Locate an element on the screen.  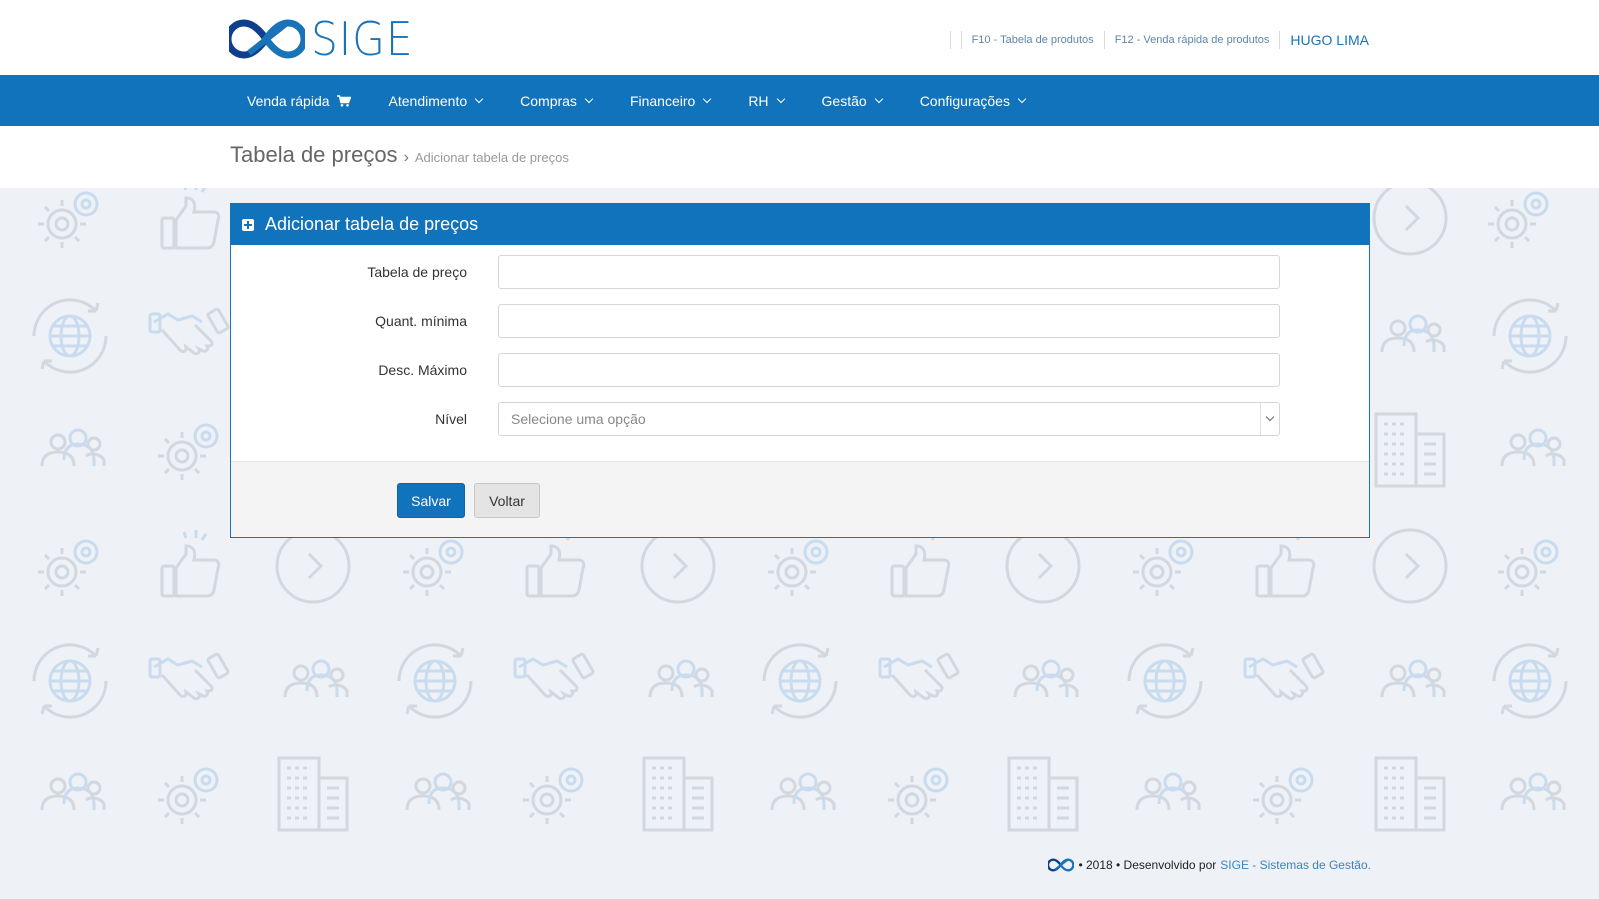
select-placeholder: Selecione uma opção is located at coordinates (578, 419).